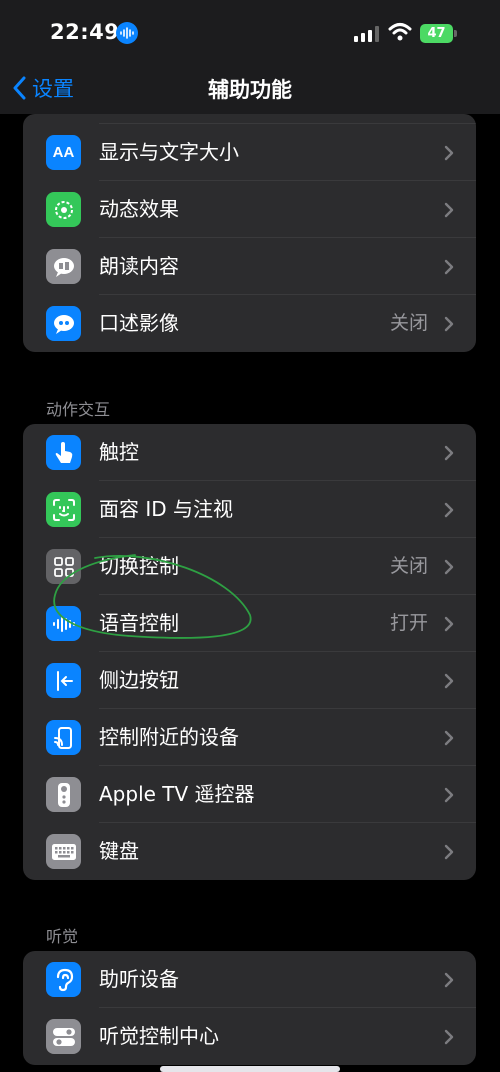 This screenshot has height=1072, width=500. Describe the element at coordinates (249, 209) in the screenshot. I see `list-item-motion: 动态效果` at that location.